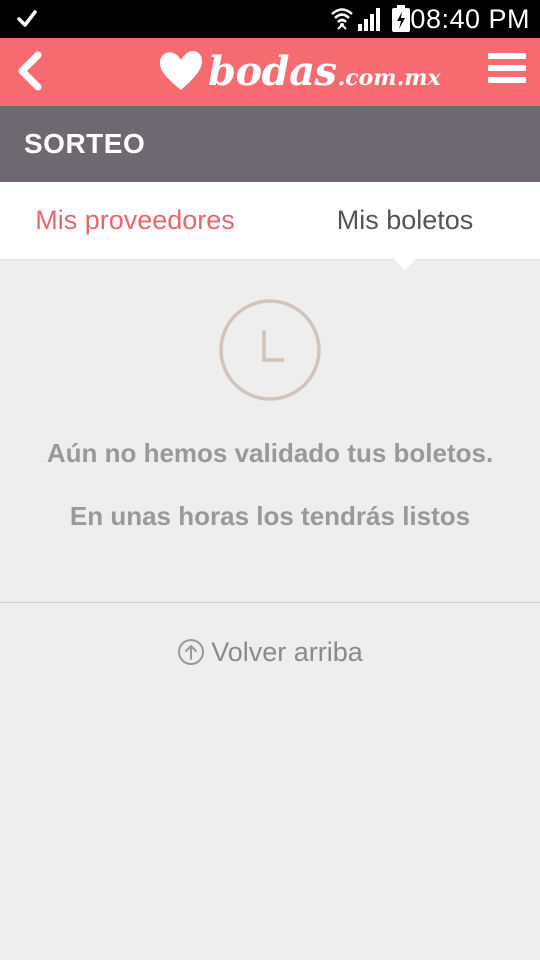 This screenshot has height=960, width=540. Describe the element at coordinates (27, 18) in the screenshot. I see `check-icon` at that location.